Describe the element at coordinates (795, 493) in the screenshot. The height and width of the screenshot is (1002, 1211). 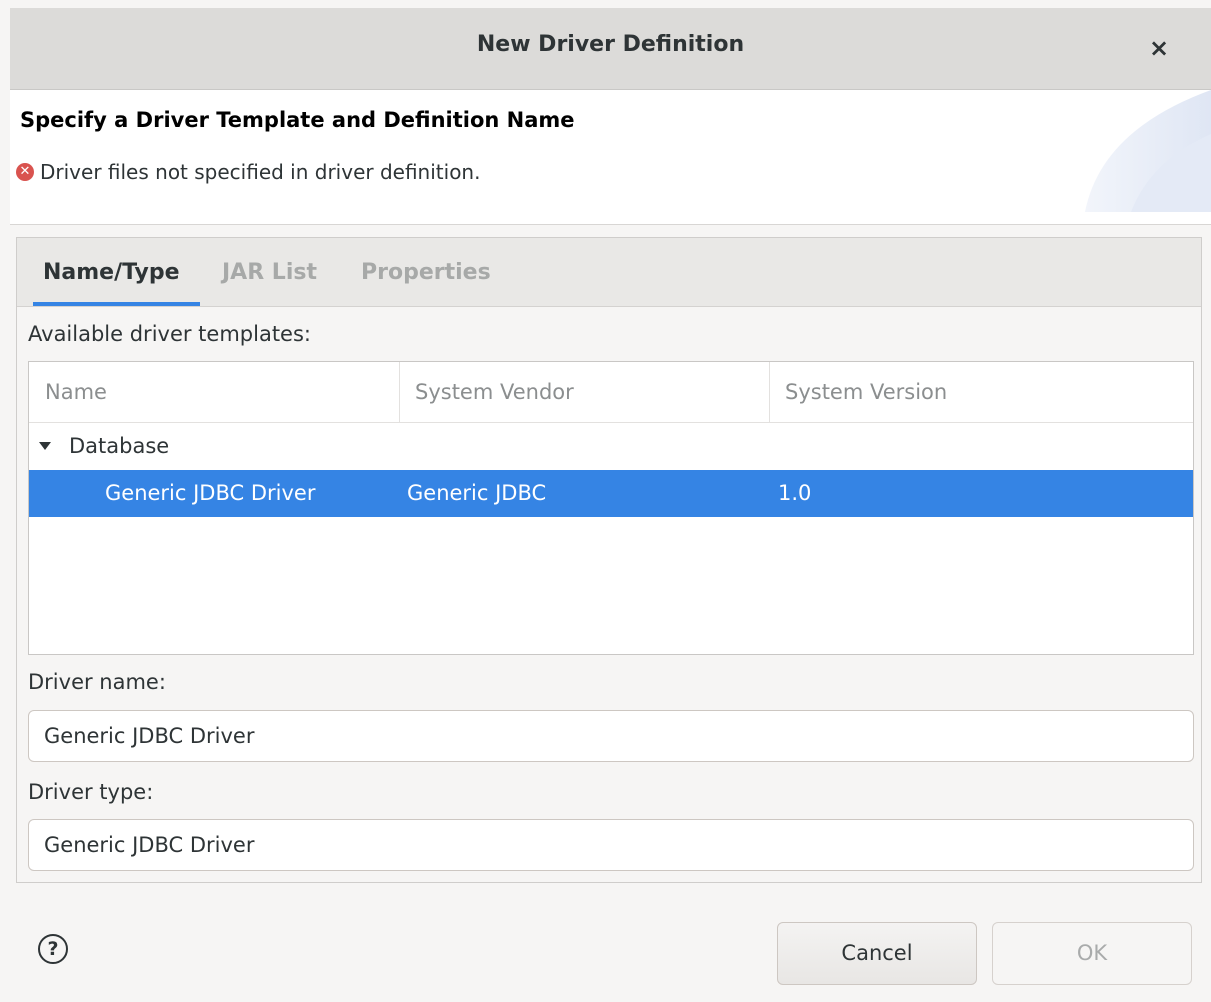
I see `row-version-cell: 1.0` at that location.